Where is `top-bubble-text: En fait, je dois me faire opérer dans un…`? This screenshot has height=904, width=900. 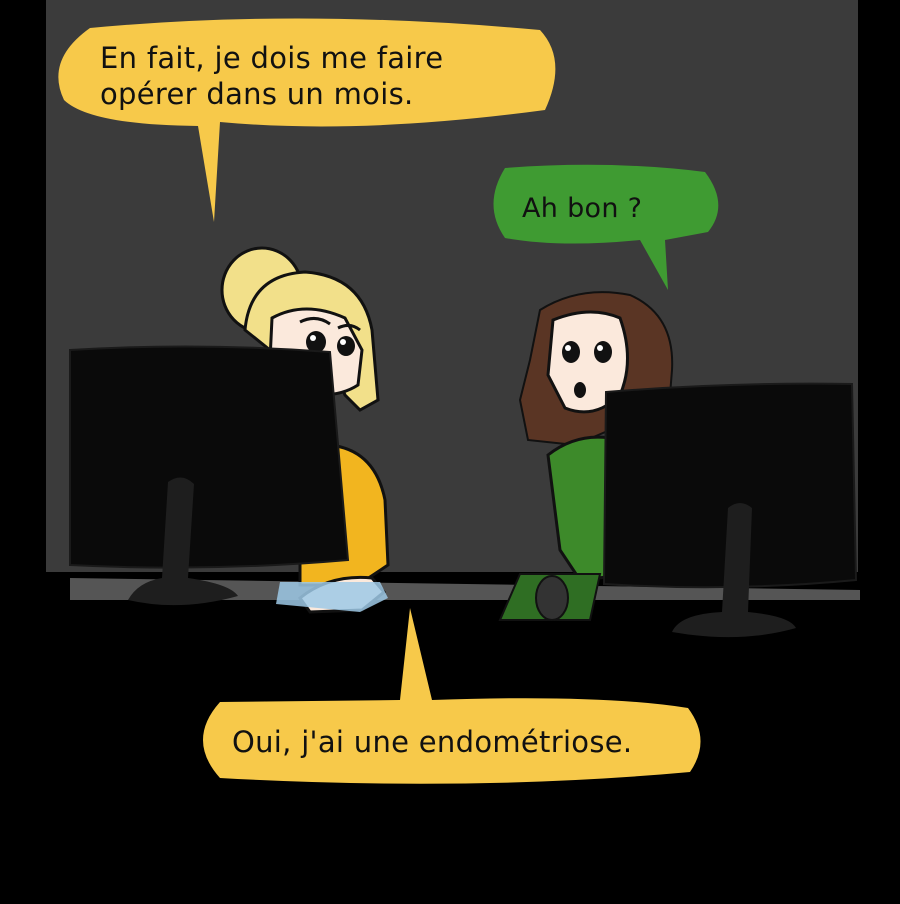
top-bubble-text: En fait, je dois me faire opérer dans un… is located at coordinates (310, 76).